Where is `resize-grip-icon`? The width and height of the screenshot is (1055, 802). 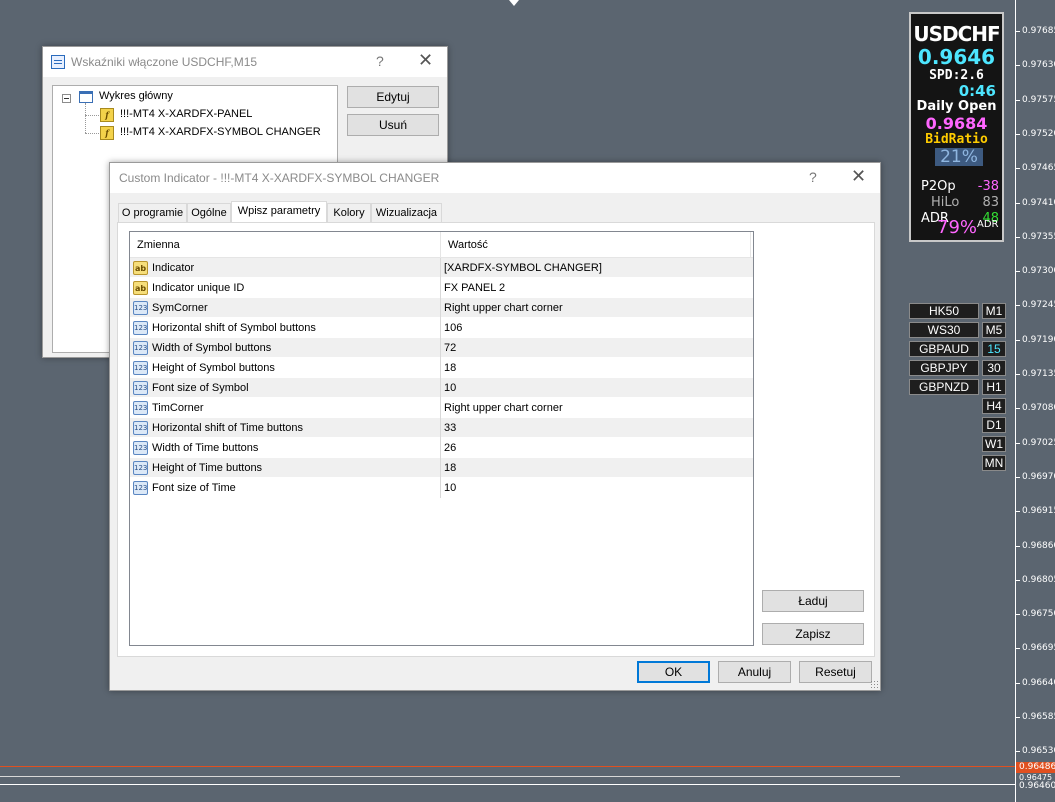
resize-grip-icon is located at coordinates (874, 684).